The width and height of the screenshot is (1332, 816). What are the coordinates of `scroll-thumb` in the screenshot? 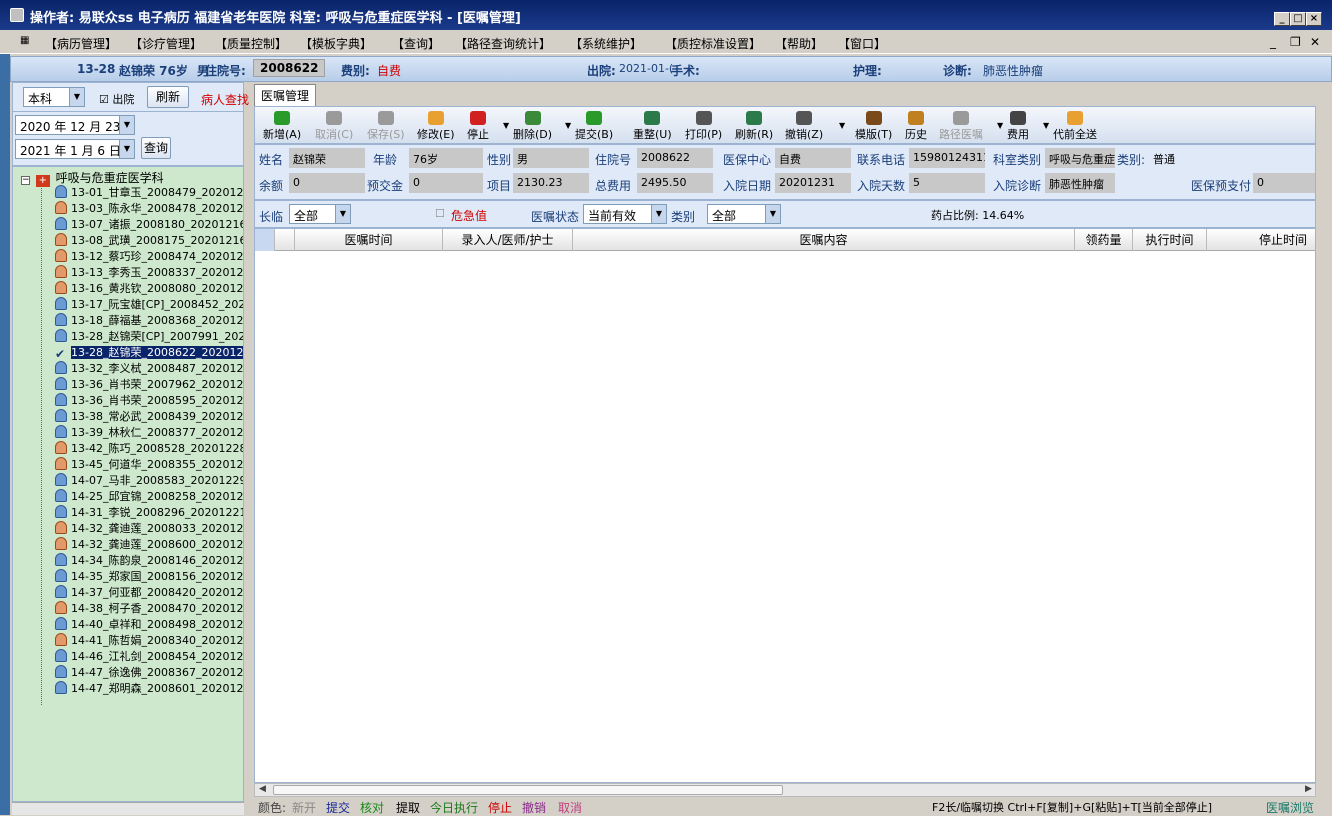 It's located at (528, 790).